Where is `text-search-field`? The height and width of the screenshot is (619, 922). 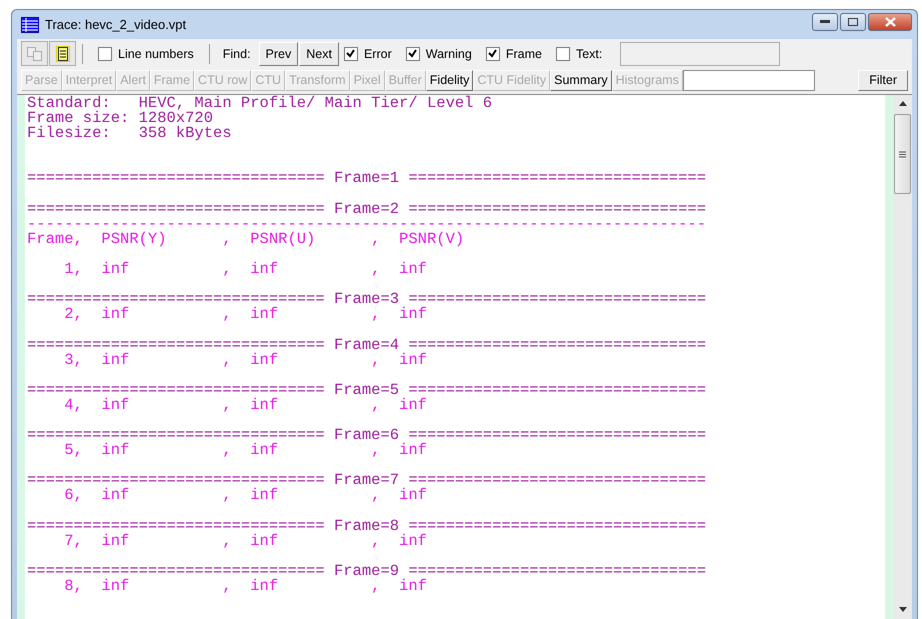
text-search-field is located at coordinates (700, 54).